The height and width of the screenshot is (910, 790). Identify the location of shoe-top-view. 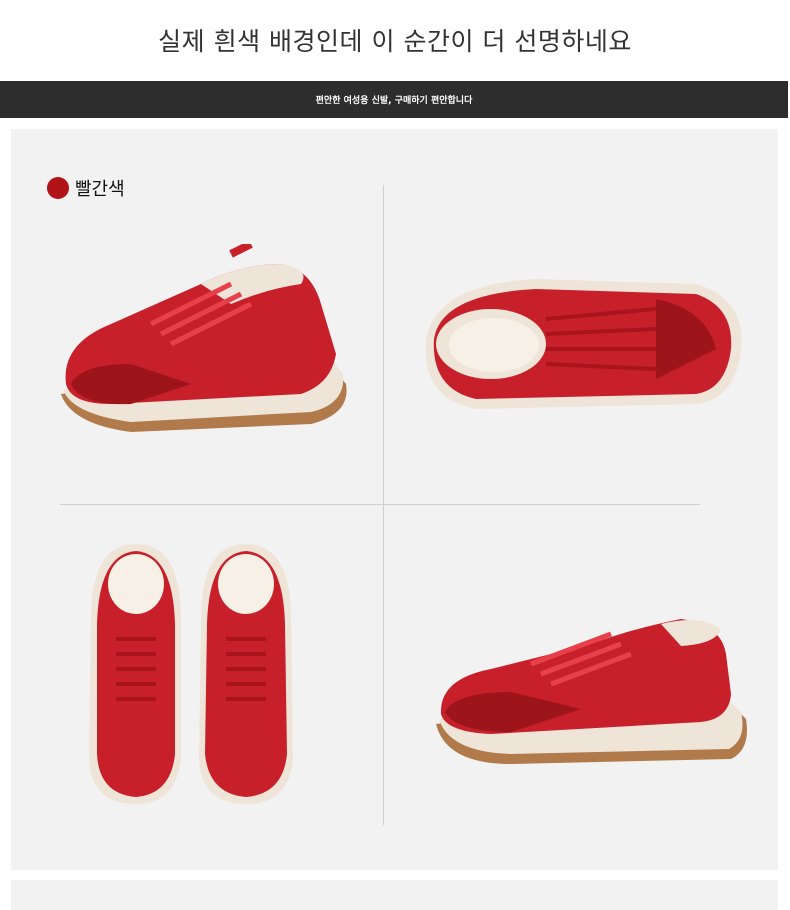
(583, 344).